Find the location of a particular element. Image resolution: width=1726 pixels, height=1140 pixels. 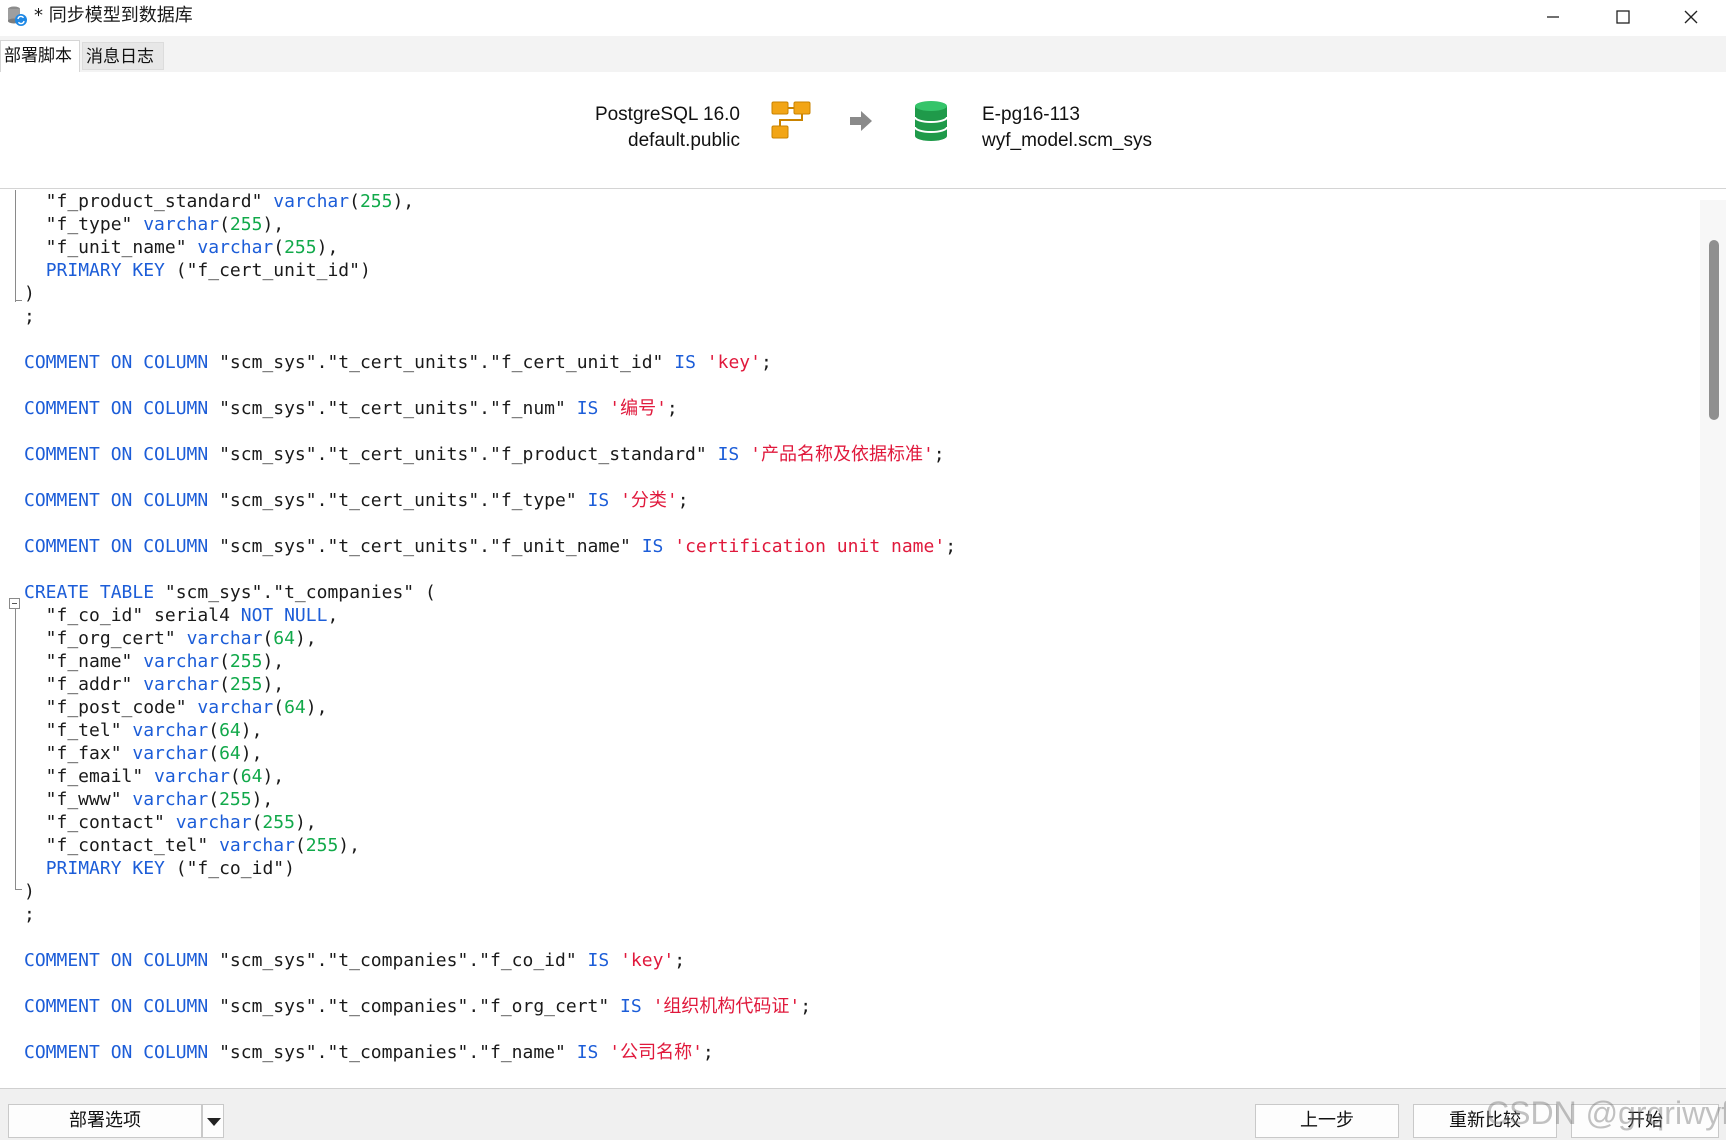

title-bar: * 同步模型到数据库 is located at coordinates (863, 17).